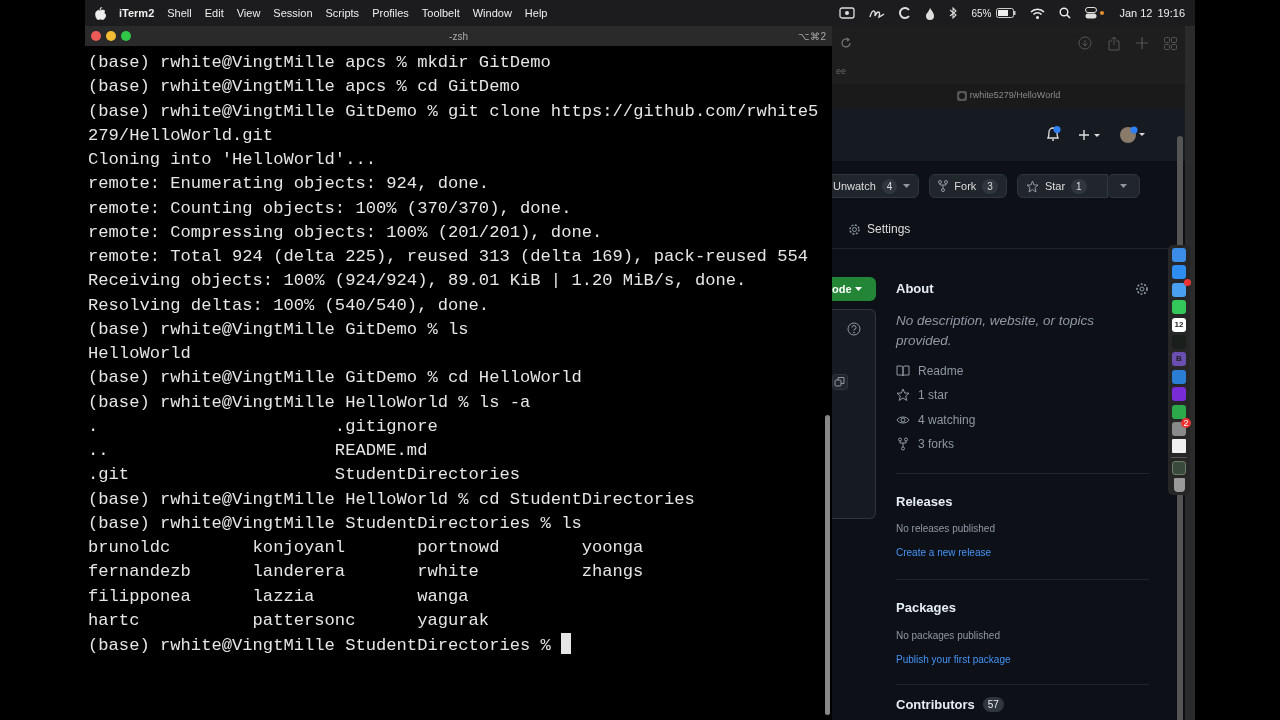  I want to click on file-name: ., so click(93, 426).